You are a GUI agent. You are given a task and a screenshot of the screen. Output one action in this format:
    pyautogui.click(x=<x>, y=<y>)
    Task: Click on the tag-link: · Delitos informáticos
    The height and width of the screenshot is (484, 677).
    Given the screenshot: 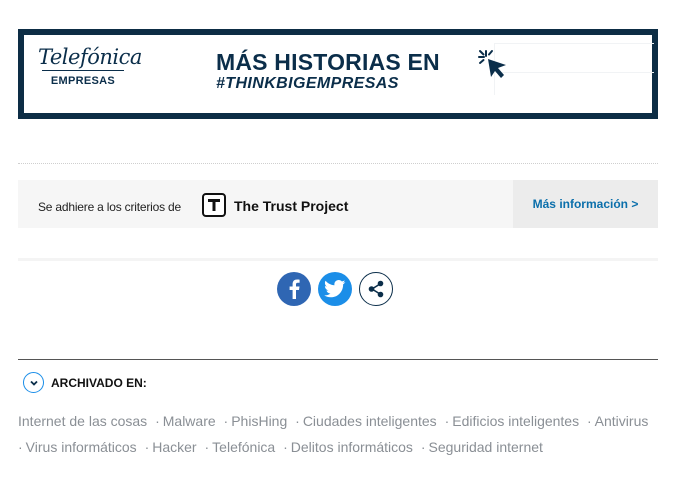 What is the action you would take?
    pyautogui.click(x=348, y=447)
    